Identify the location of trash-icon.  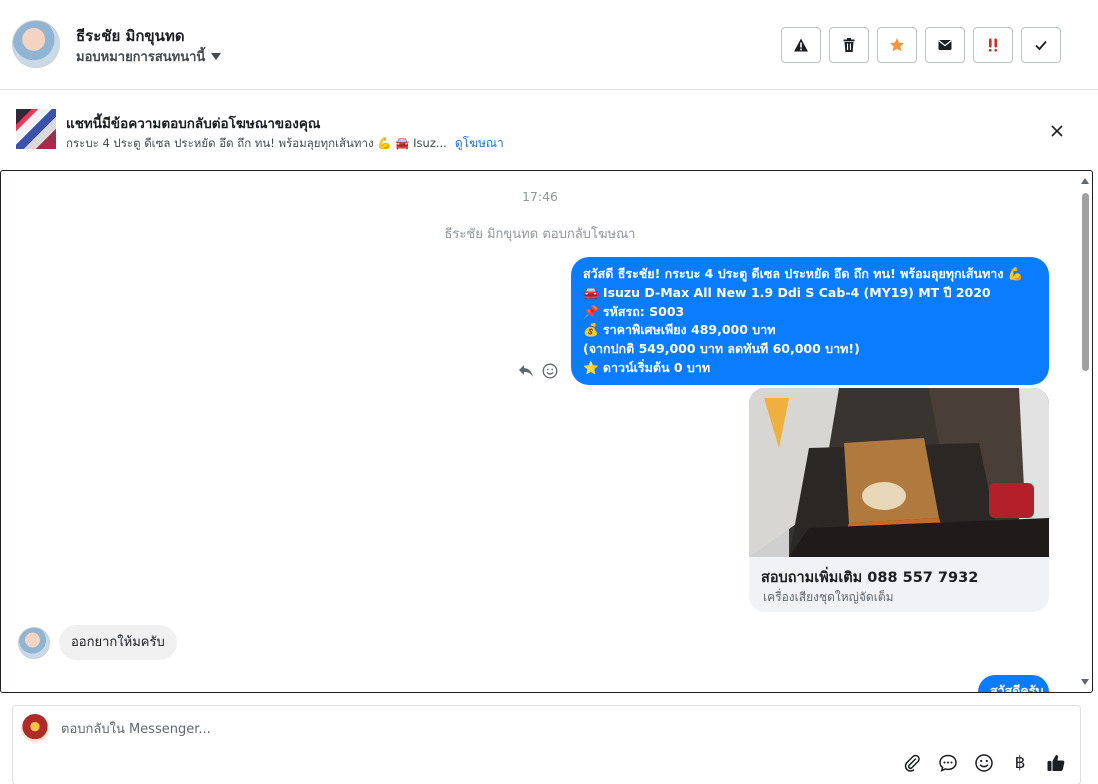
(849, 45).